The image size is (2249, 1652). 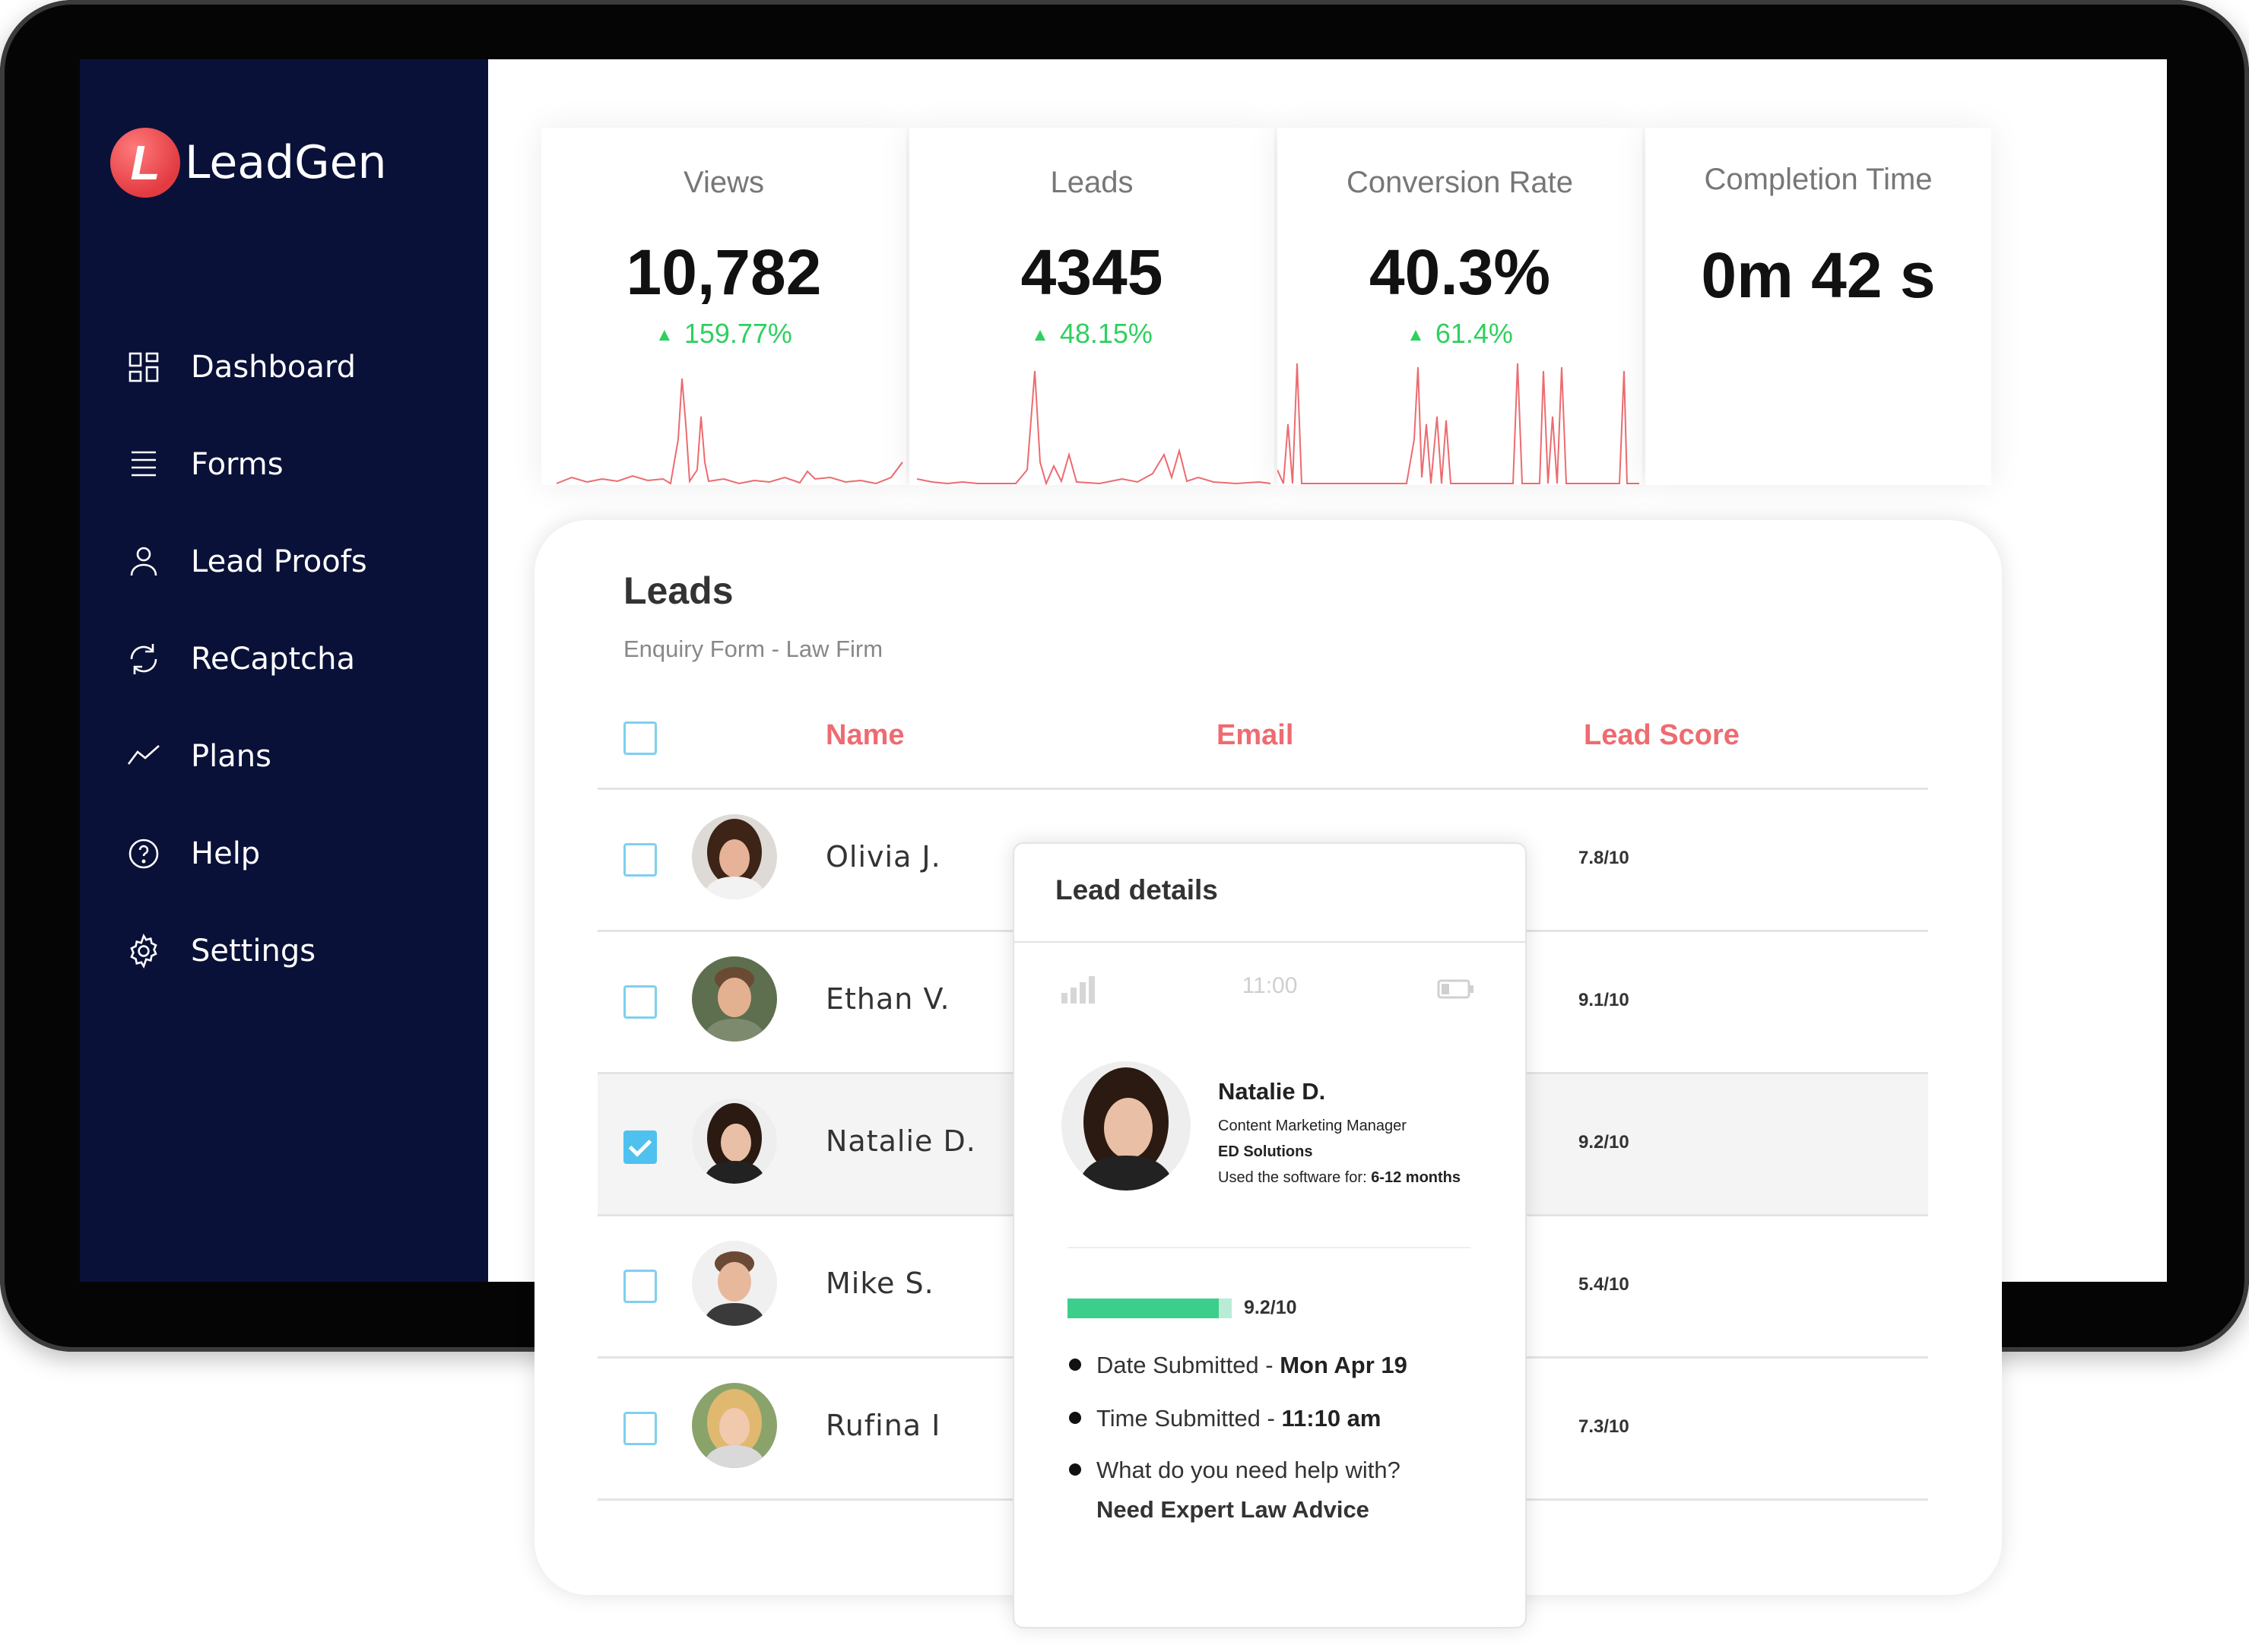 I want to click on date-label: Date Submitted -, so click(x=1188, y=1365).